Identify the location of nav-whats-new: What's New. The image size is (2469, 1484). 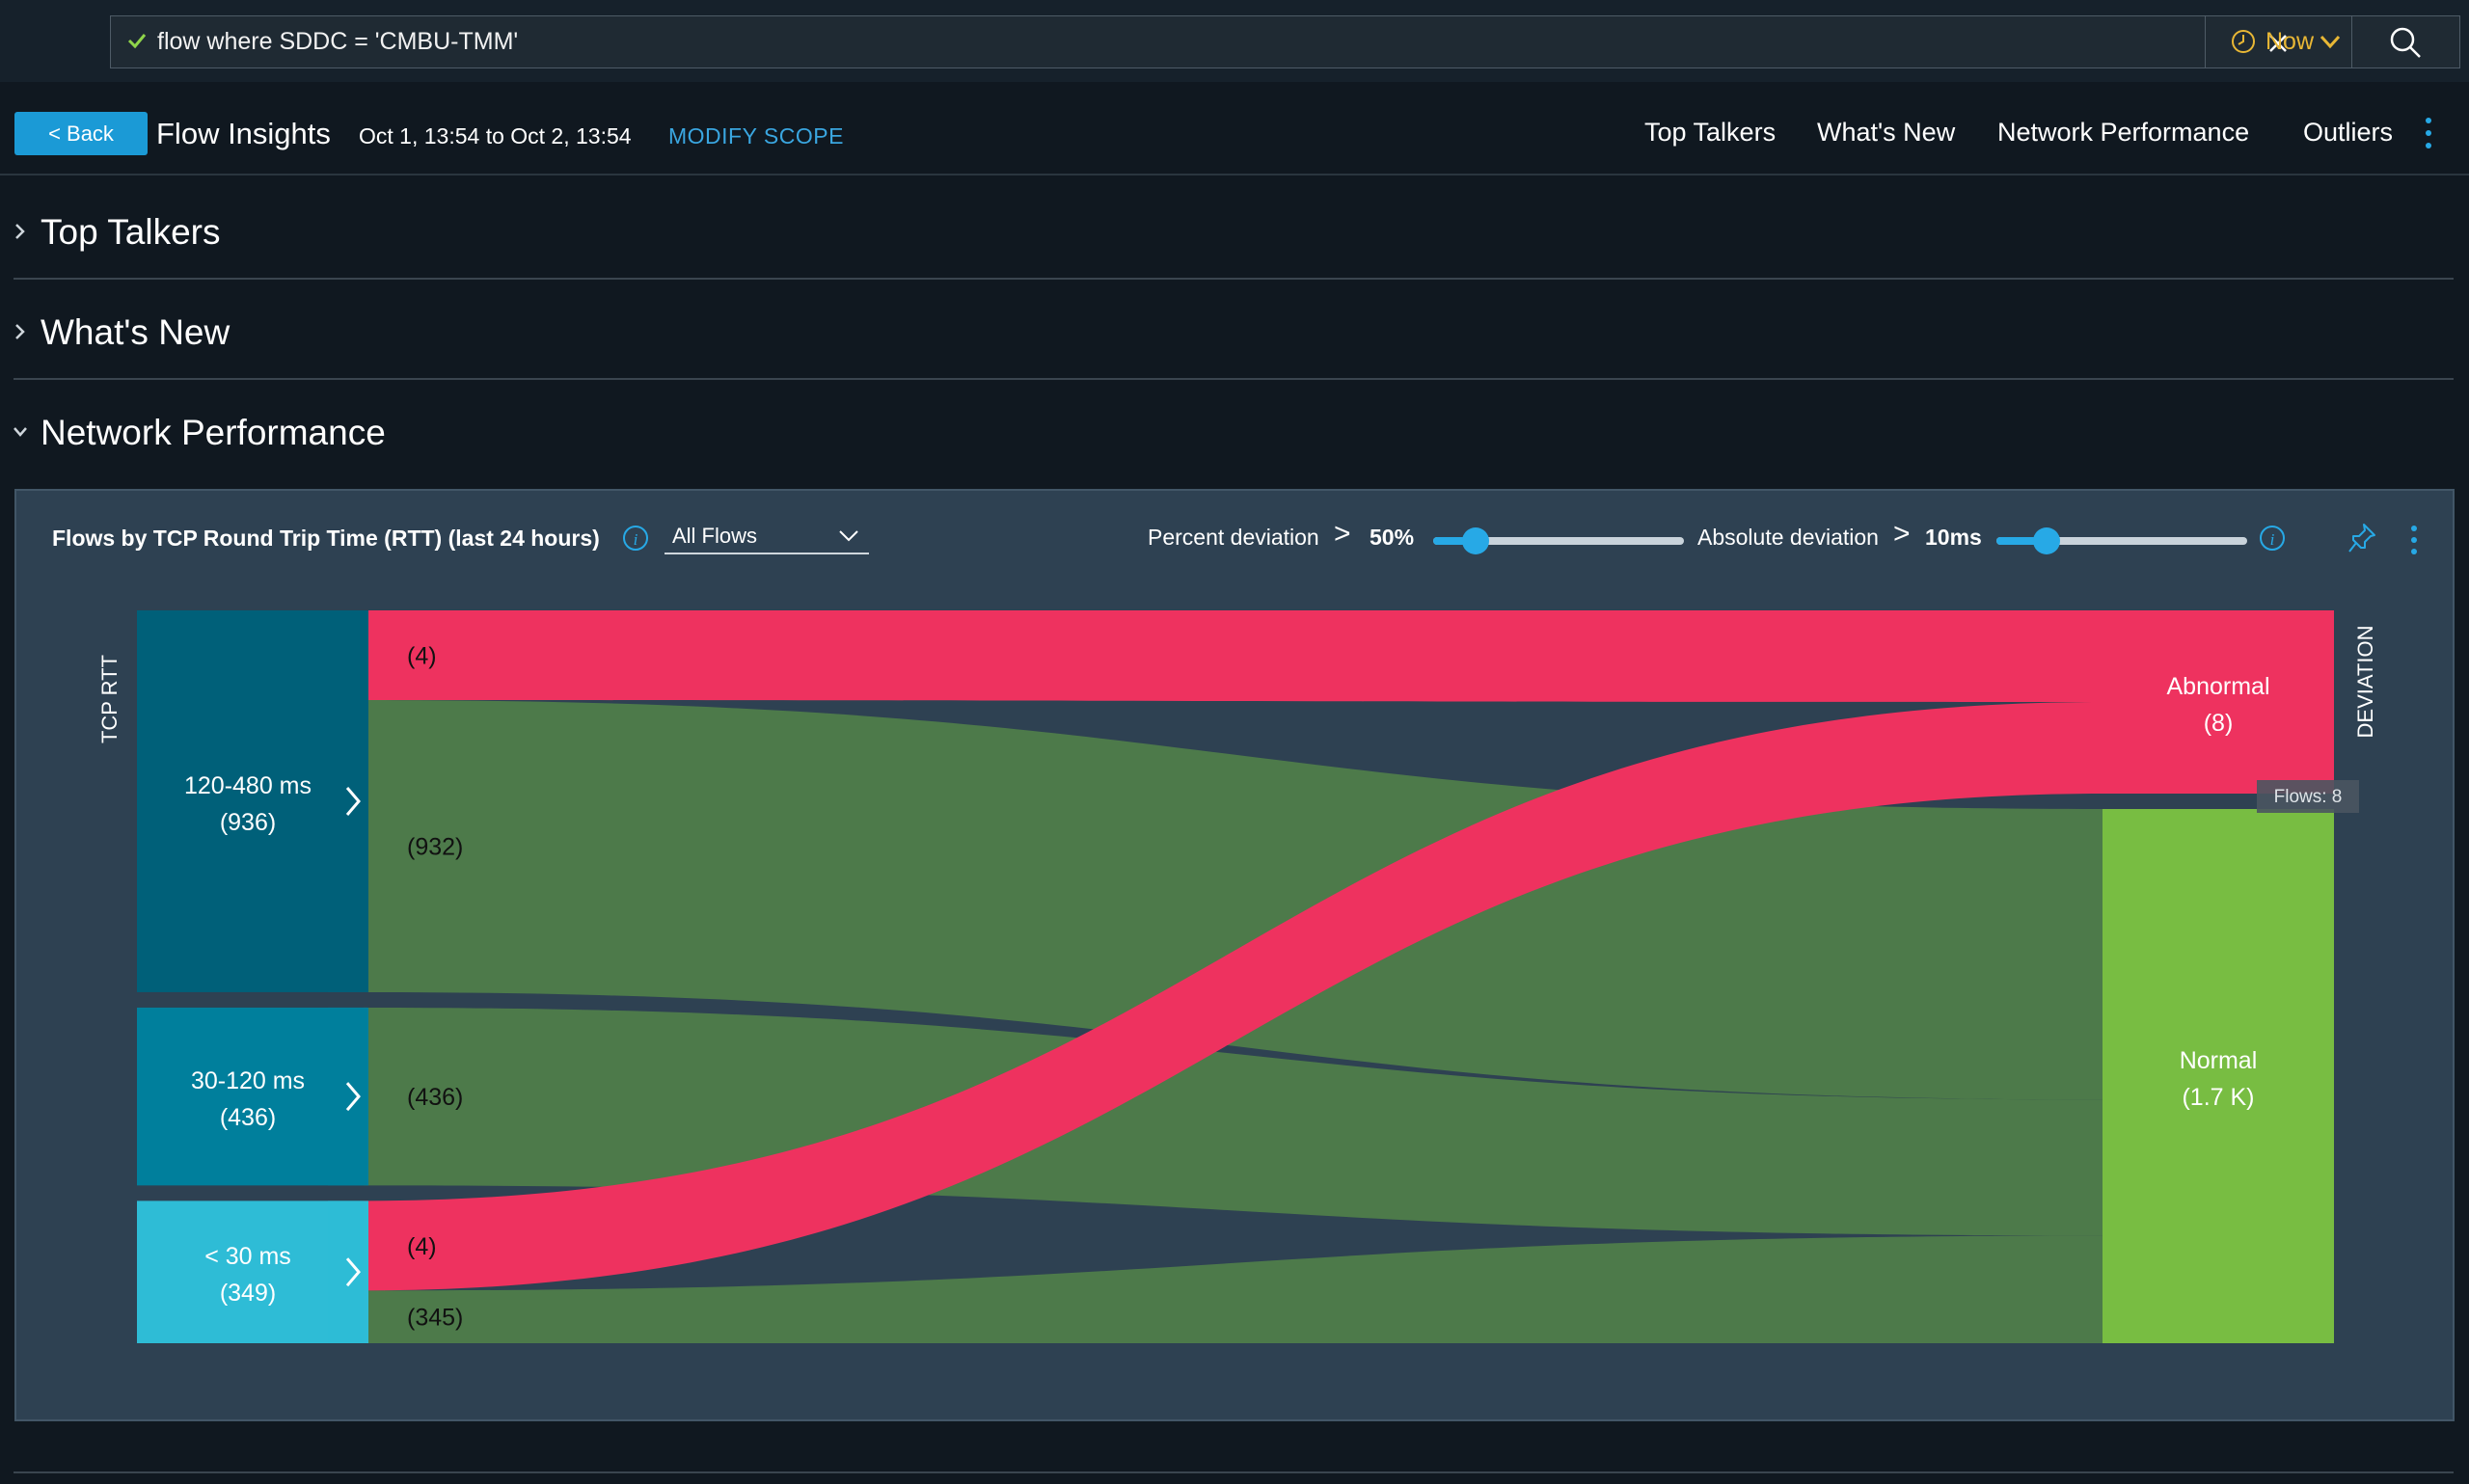
(1886, 133).